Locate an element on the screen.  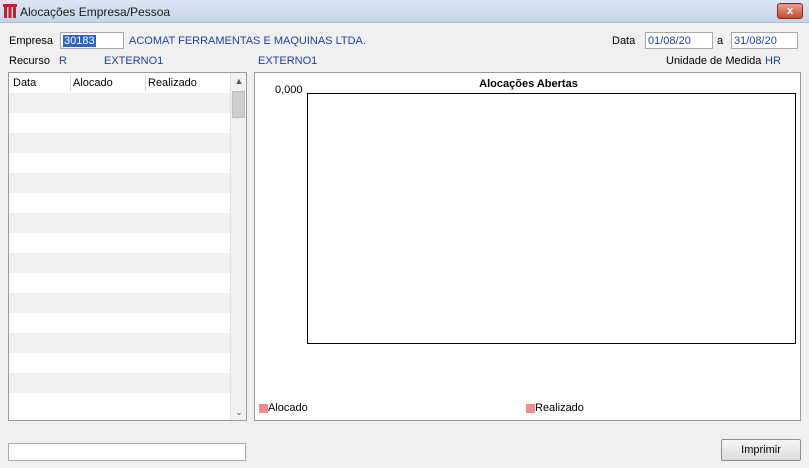
empresa-name: ACOMAT FERRAMENTAS E MAQUINAS LTDA. is located at coordinates (247, 41).